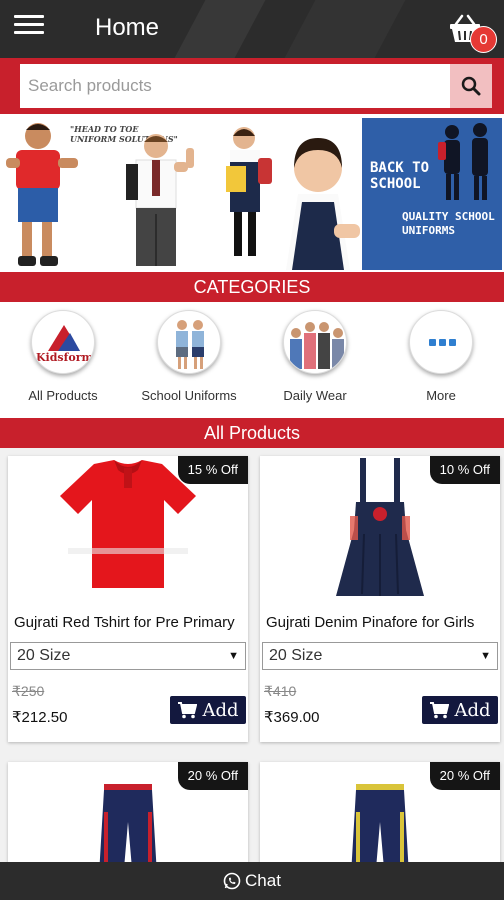 The height and width of the screenshot is (900, 504). Describe the element at coordinates (124, 622) in the screenshot. I see `product-name: Gujrati Red Tshirt for Pre Primary` at that location.